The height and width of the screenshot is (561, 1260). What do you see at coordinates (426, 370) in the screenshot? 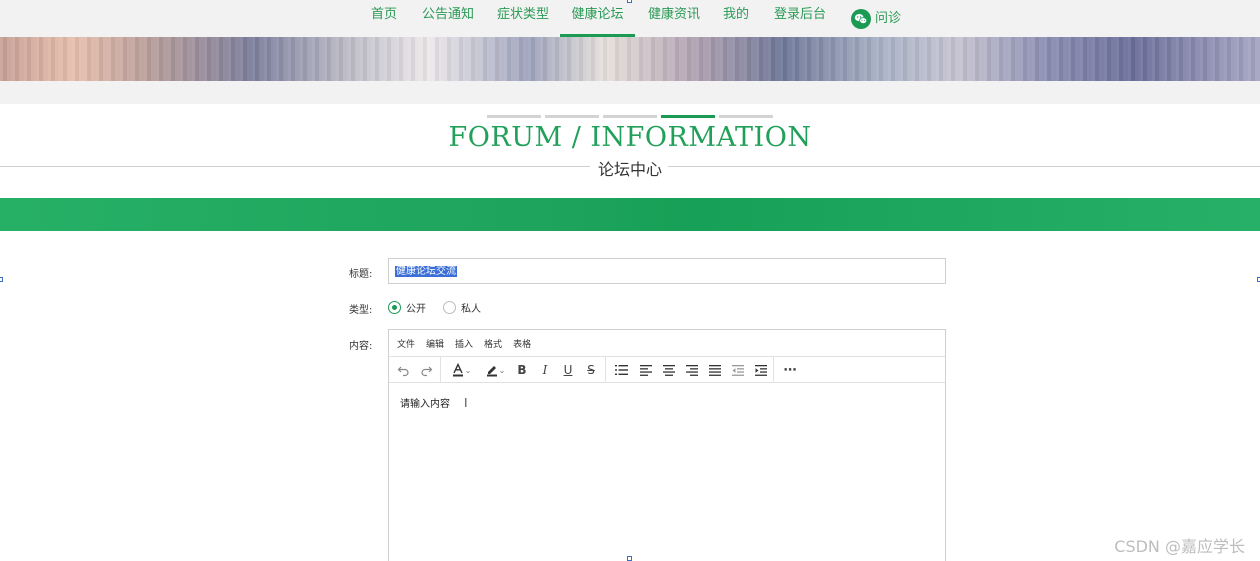
I see `redo-icon` at bounding box center [426, 370].